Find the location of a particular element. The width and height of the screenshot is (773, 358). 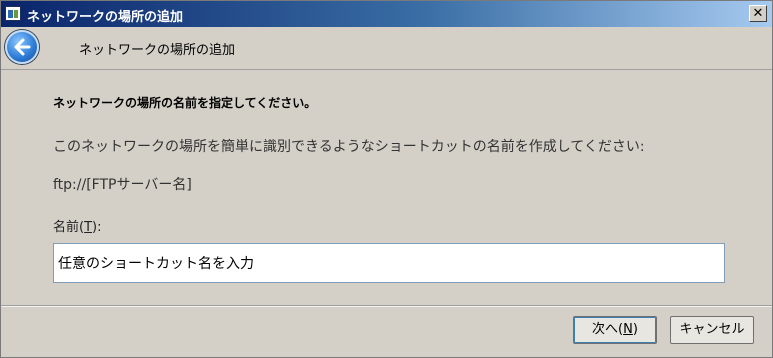

wizard-title: ネットワークの場所の追加 is located at coordinates (157, 50).